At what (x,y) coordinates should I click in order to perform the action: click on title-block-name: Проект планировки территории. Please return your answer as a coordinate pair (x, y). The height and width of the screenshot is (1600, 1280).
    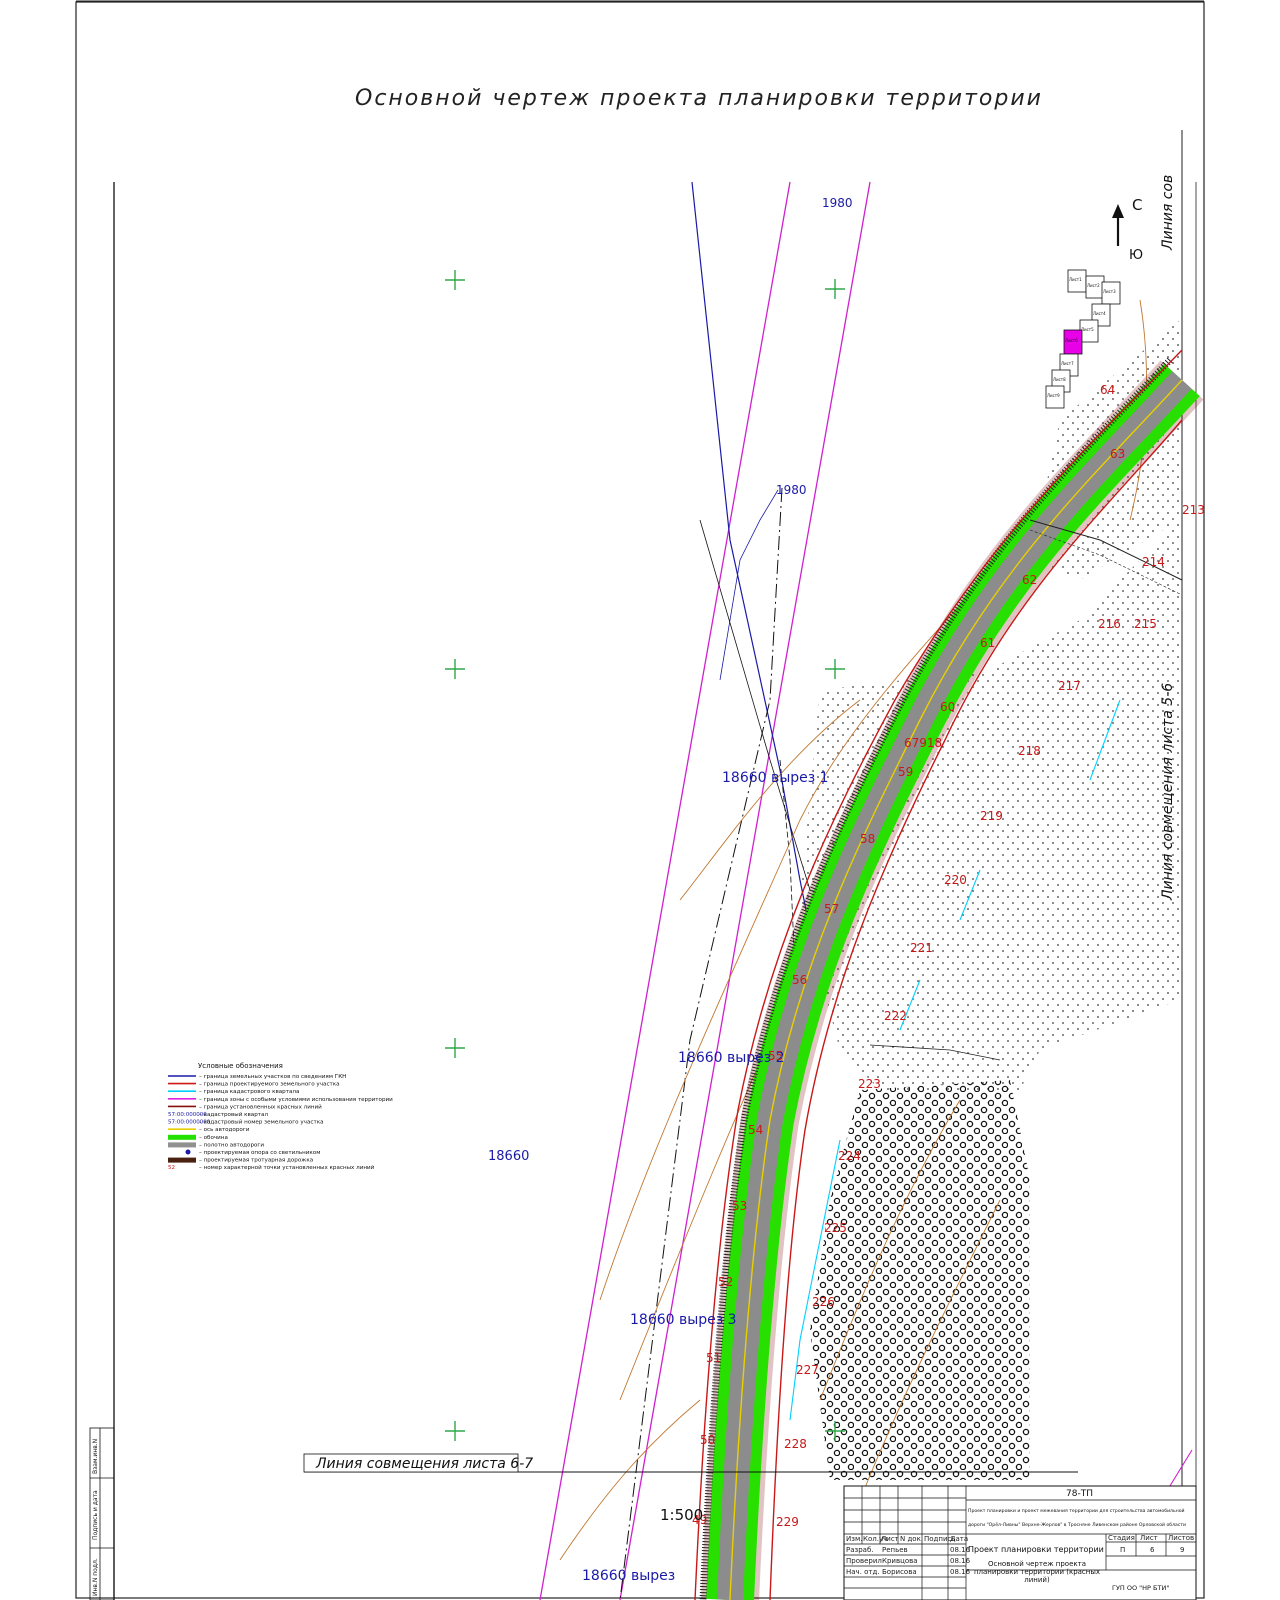
    Looking at the image, I should click on (1036, 1549).